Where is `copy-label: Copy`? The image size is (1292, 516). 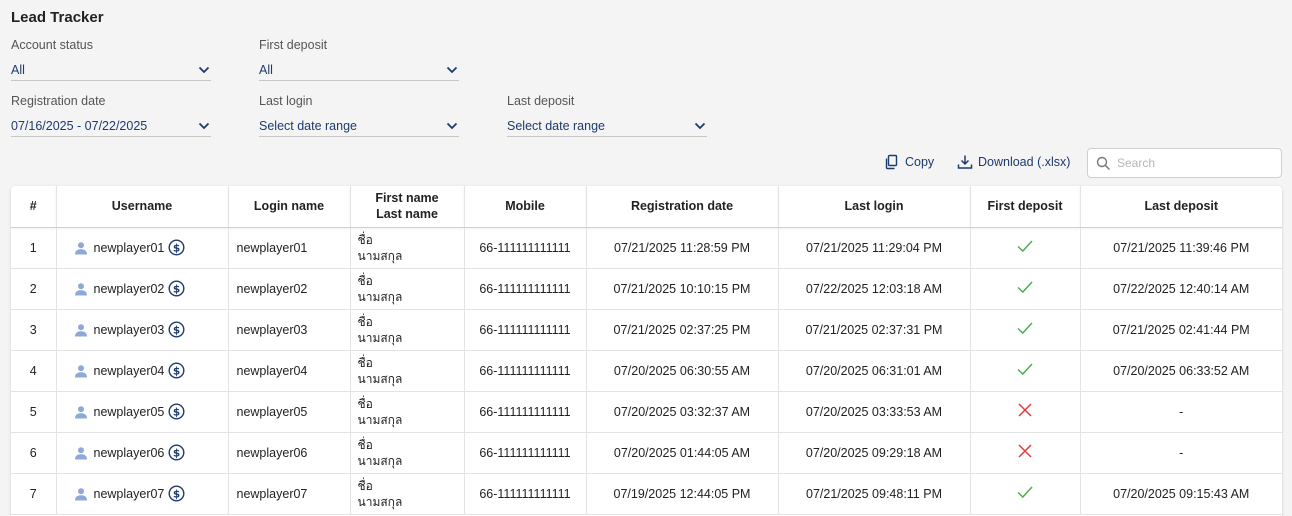 copy-label: Copy is located at coordinates (920, 162).